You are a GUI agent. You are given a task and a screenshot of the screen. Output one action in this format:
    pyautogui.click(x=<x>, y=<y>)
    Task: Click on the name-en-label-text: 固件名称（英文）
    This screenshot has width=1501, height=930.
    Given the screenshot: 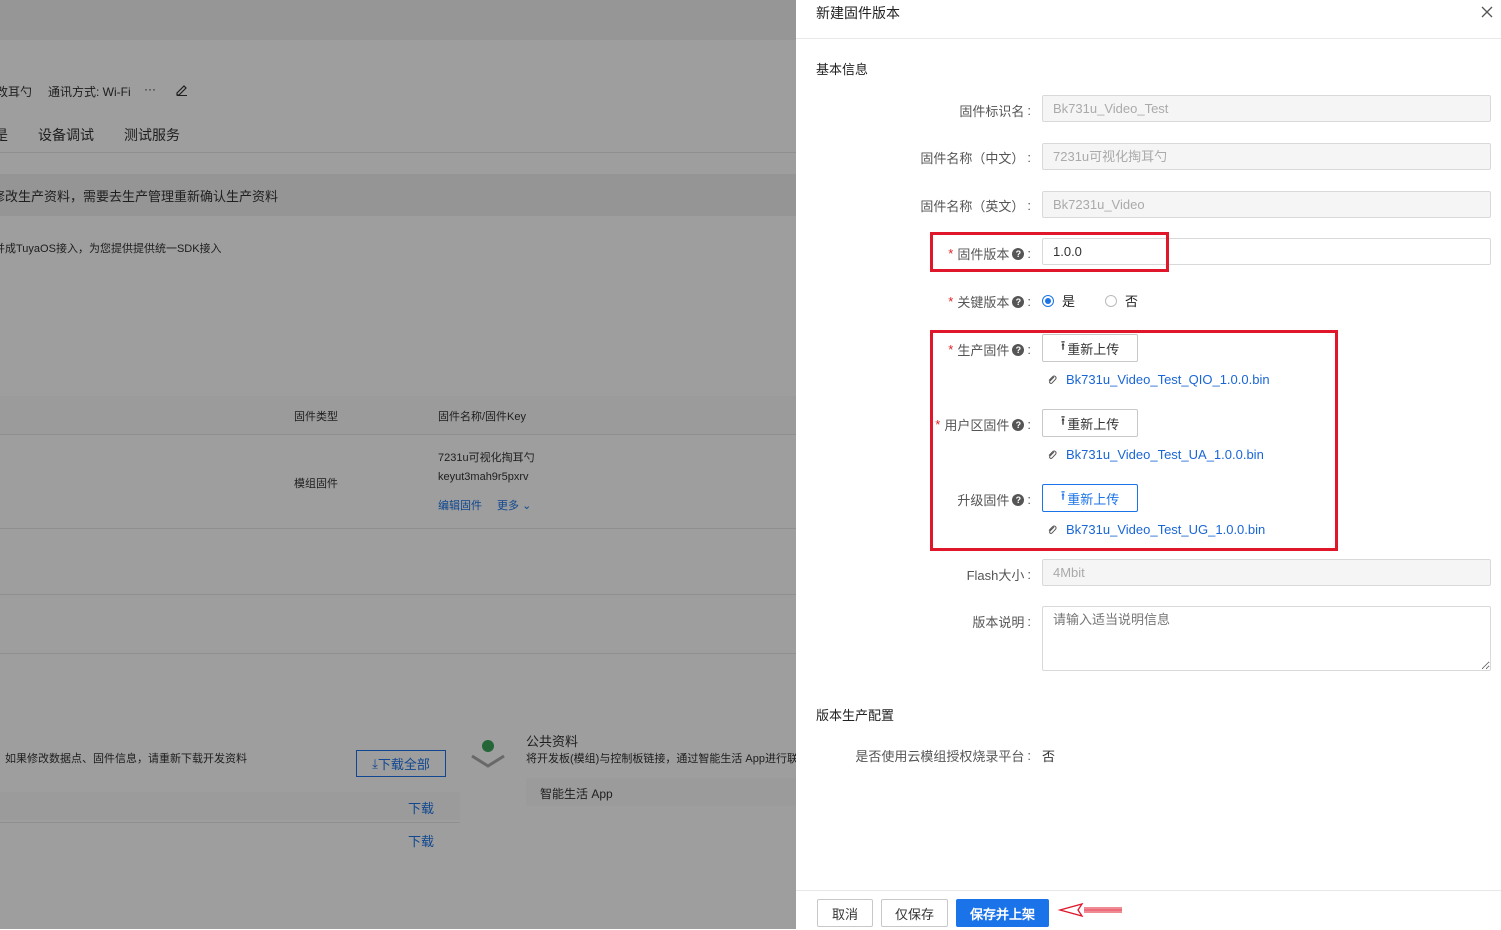 What is the action you would take?
    pyautogui.click(x=972, y=206)
    